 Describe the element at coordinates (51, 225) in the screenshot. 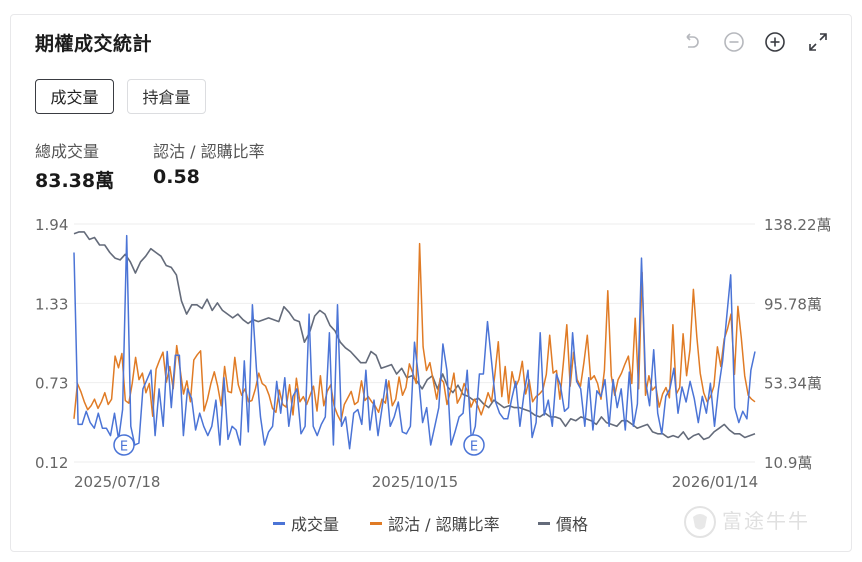

I see `left-axis-tick-label: 1.94` at that location.